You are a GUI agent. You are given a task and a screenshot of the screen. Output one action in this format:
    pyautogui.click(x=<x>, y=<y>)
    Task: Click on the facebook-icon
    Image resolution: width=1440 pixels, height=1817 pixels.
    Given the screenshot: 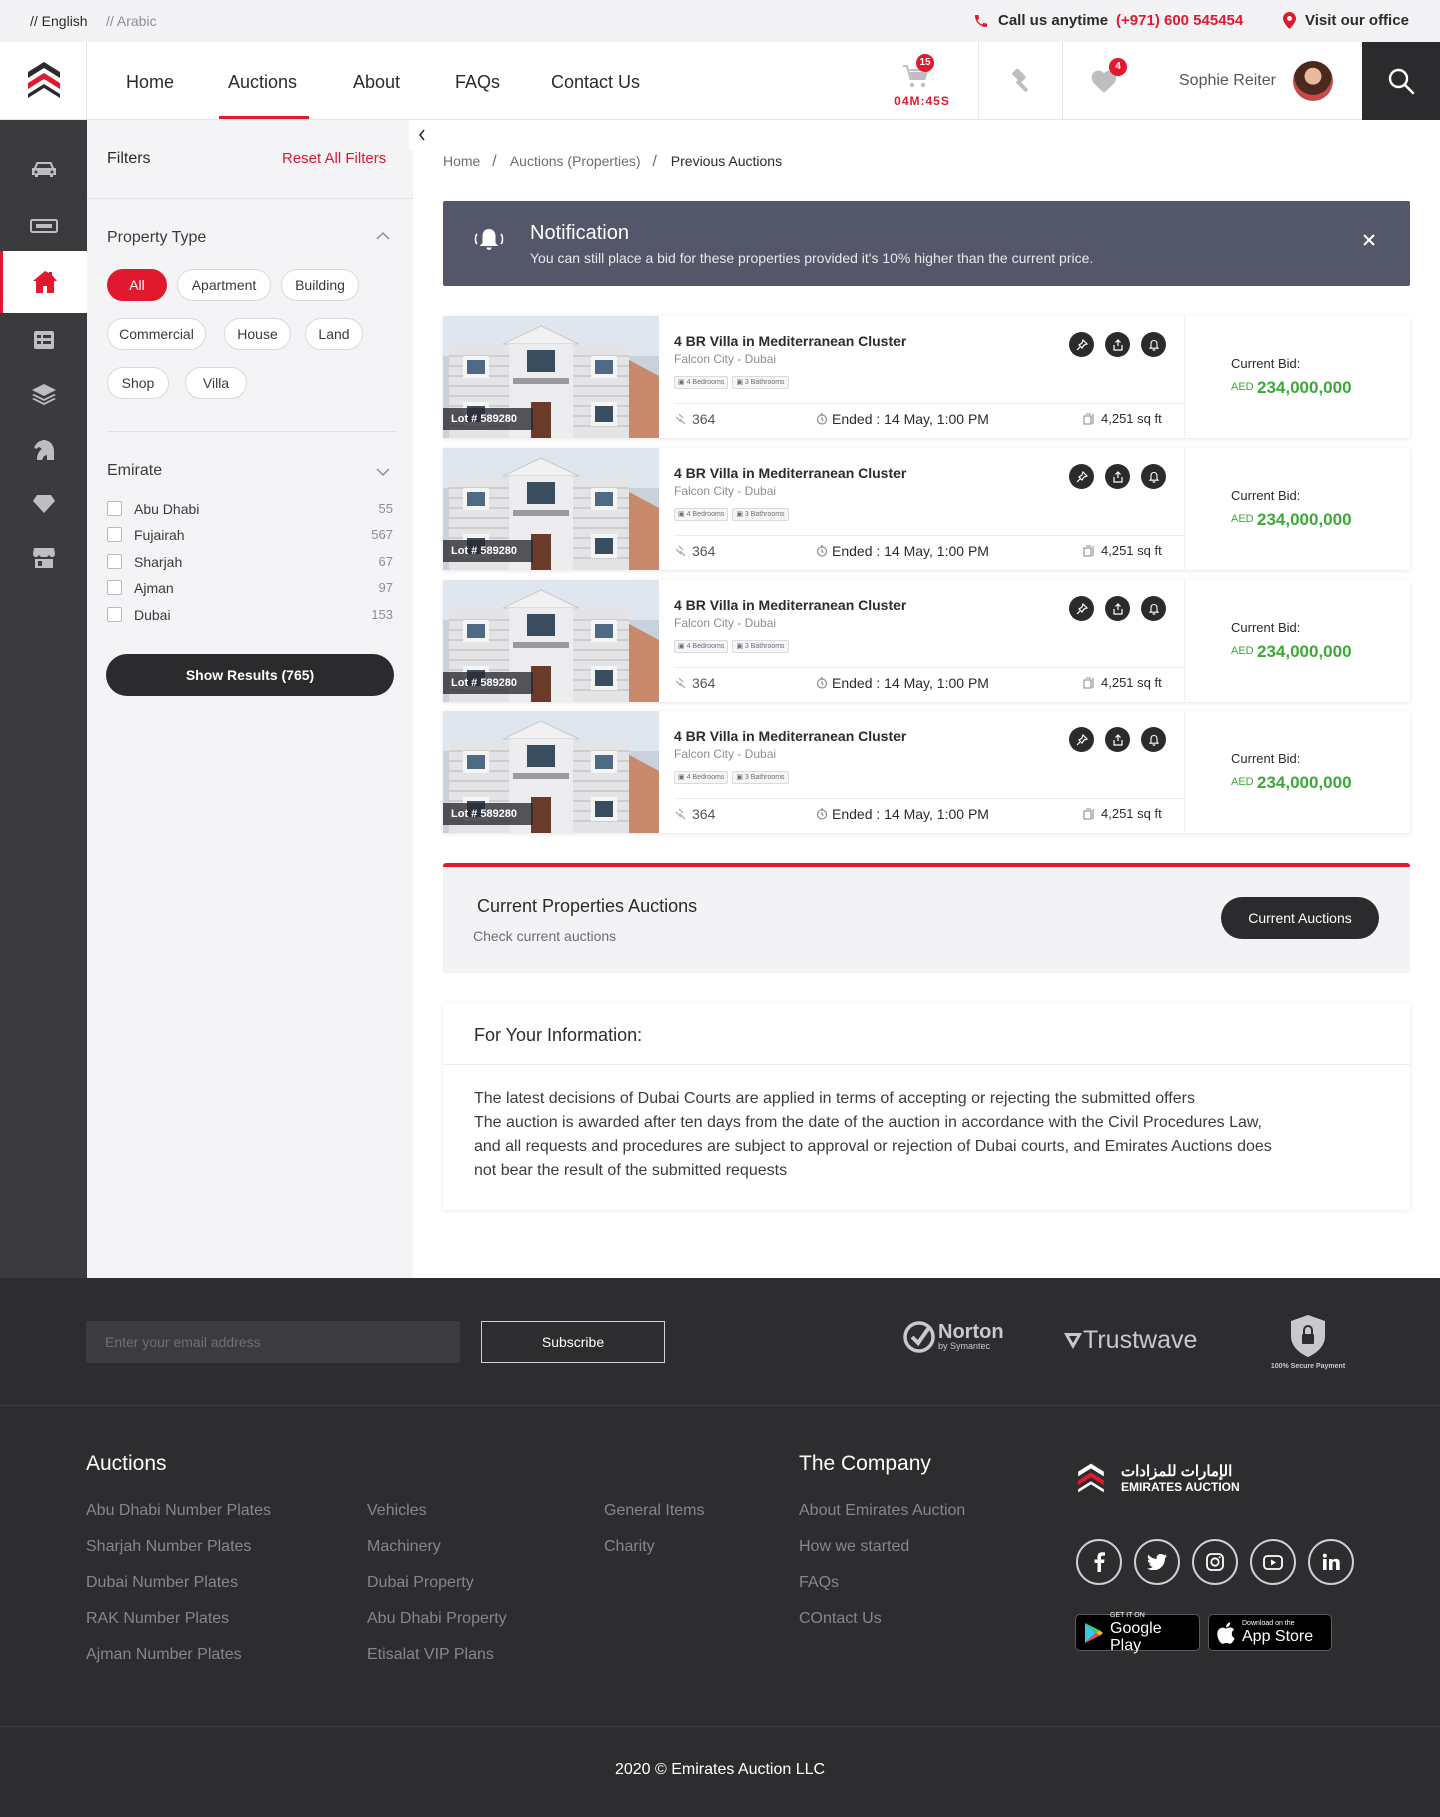 What is the action you would take?
    pyautogui.click(x=1099, y=1562)
    